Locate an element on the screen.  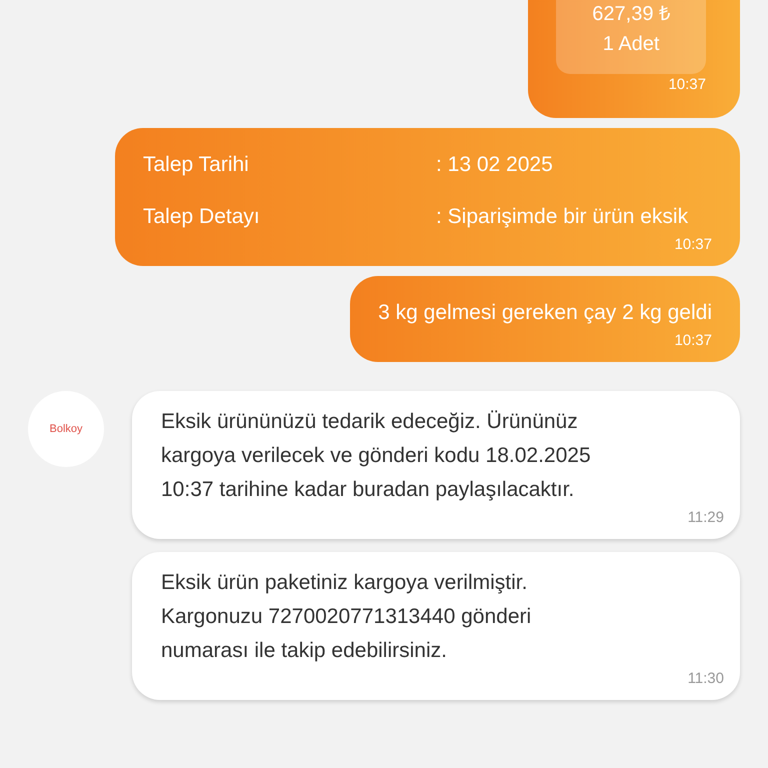
field-value: : Siparişimde bir ürün eksik is located at coordinates (563, 217).